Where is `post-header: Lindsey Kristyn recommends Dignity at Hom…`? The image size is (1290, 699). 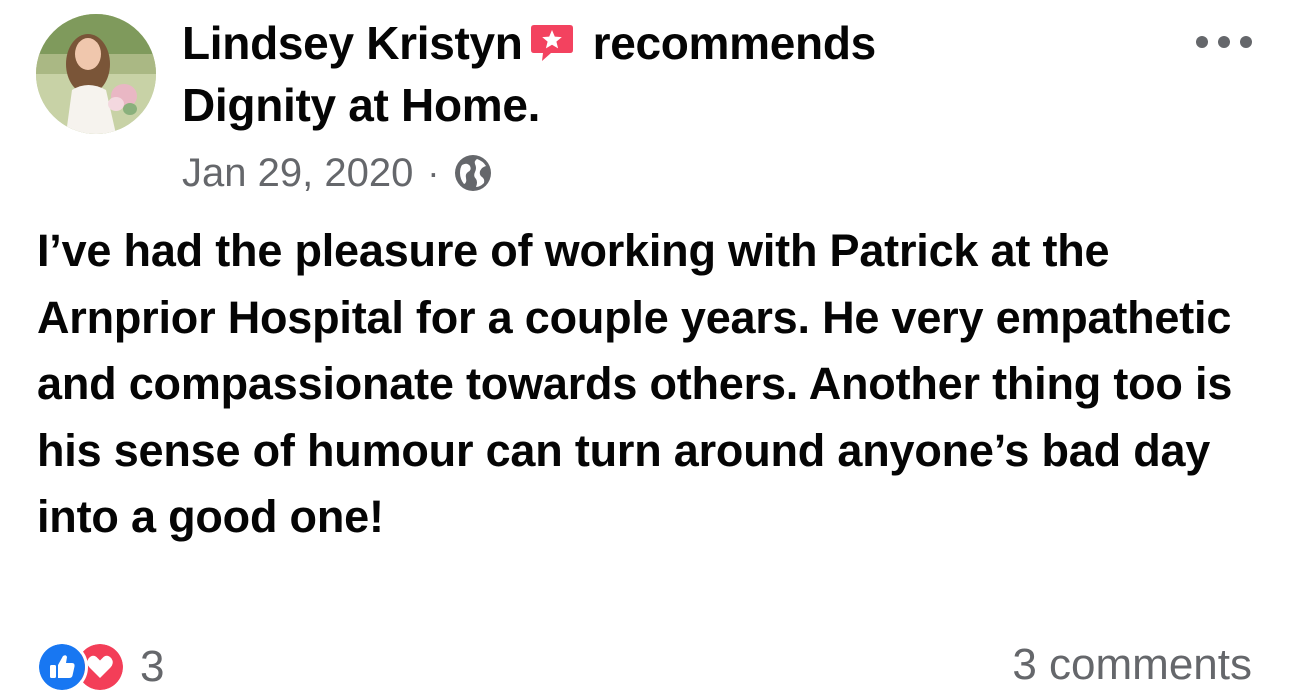
post-header: Lindsey Kristyn recommends Dignity at Hom… is located at coordinates (622, 74).